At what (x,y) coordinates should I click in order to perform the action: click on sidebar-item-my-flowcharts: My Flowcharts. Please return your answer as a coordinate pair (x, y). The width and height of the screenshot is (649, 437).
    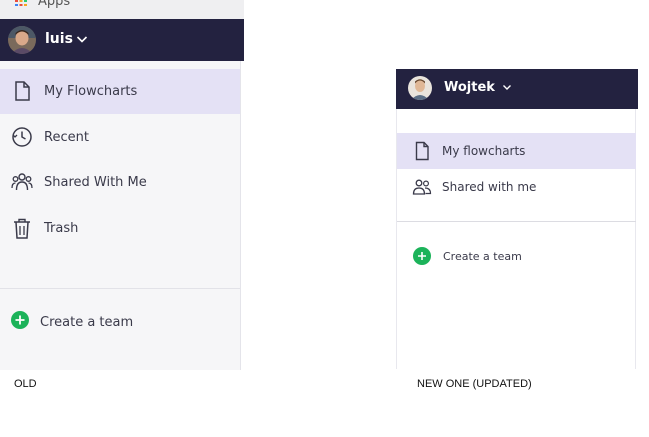
    Looking at the image, I should click on (120, 91).